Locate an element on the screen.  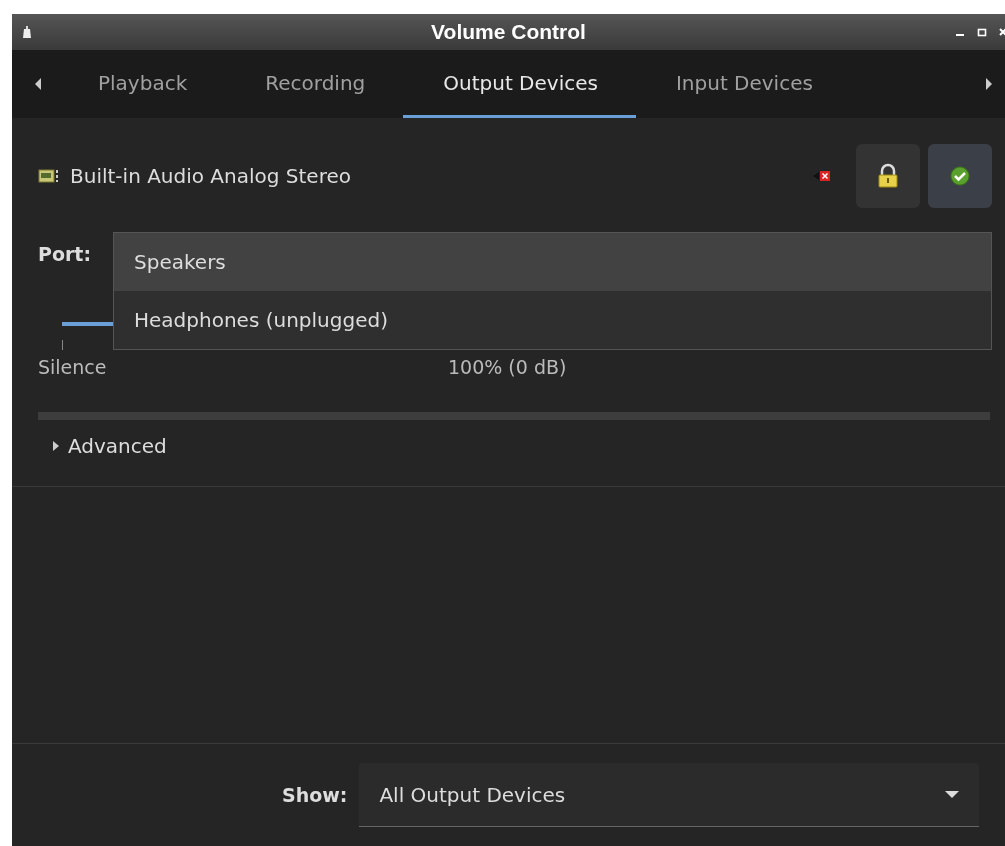
scale-label: 100% (0 dB) is located at coordinates (507, 367).